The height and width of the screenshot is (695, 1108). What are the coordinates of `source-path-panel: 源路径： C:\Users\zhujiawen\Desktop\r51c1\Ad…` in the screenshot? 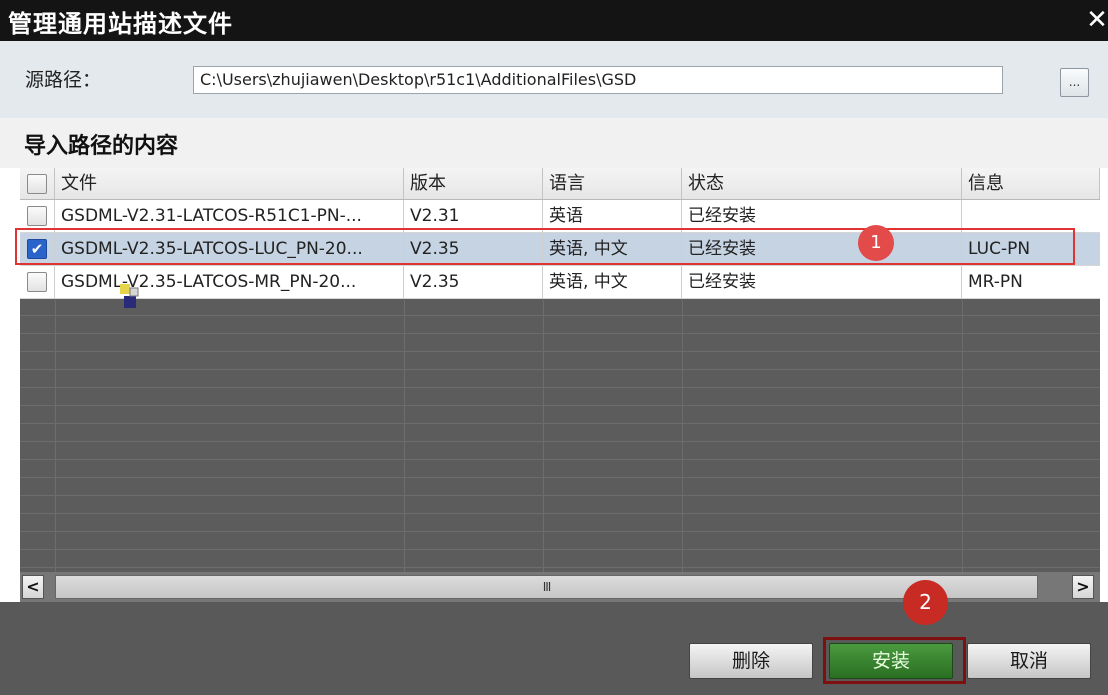 It's located at (554, 79).